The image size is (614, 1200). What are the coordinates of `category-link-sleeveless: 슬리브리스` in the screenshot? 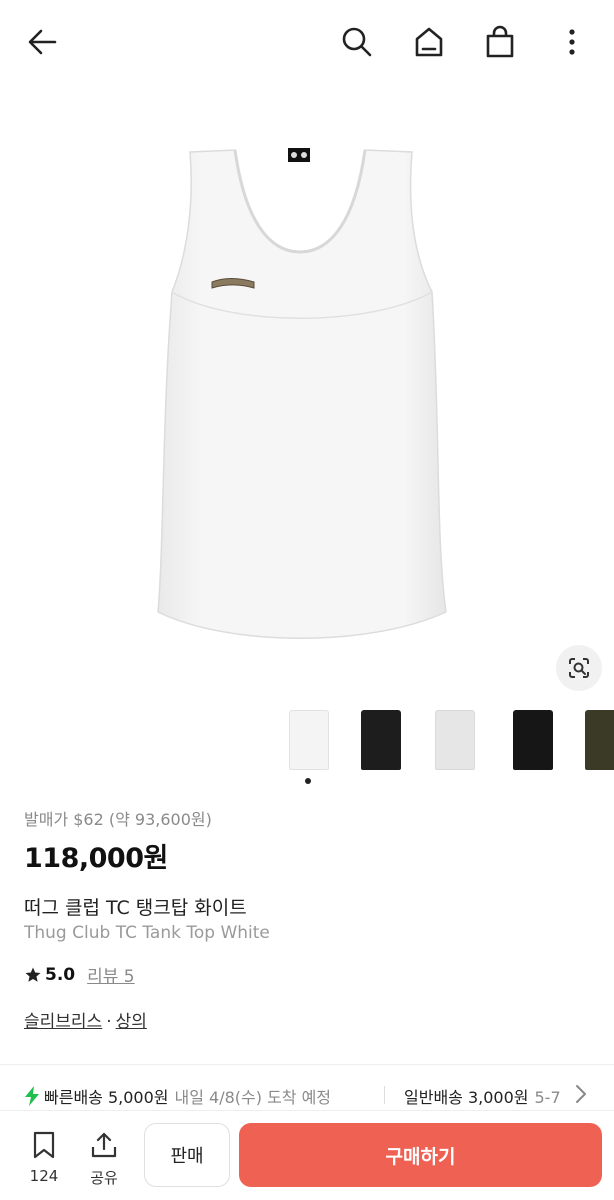 It's located at (63, 1022).